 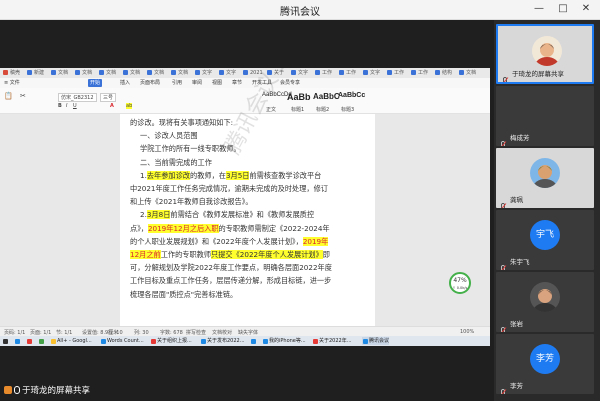 What do you see at coordinates (586, 9) in the screenshot?
I see `close-button: ✕` at bounding box center [586, 9].